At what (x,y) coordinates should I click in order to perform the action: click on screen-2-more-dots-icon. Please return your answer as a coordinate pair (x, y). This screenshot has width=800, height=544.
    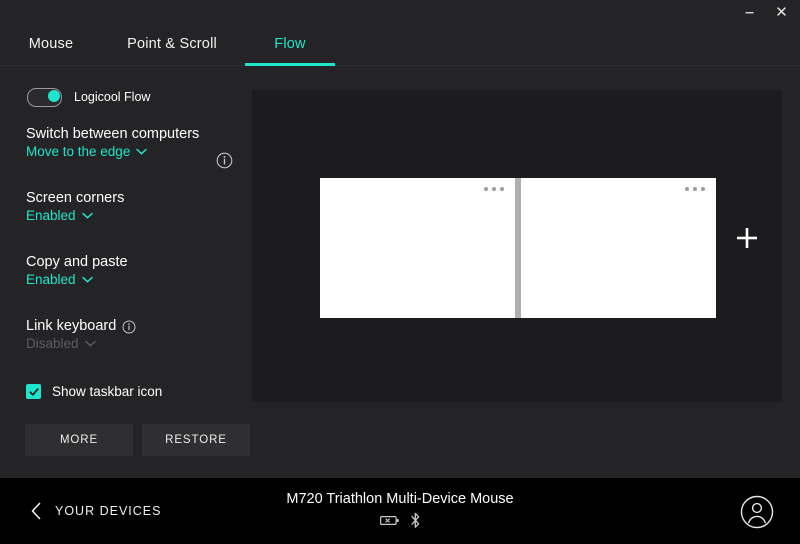
    Looking at the image, I should click on (695, 189).